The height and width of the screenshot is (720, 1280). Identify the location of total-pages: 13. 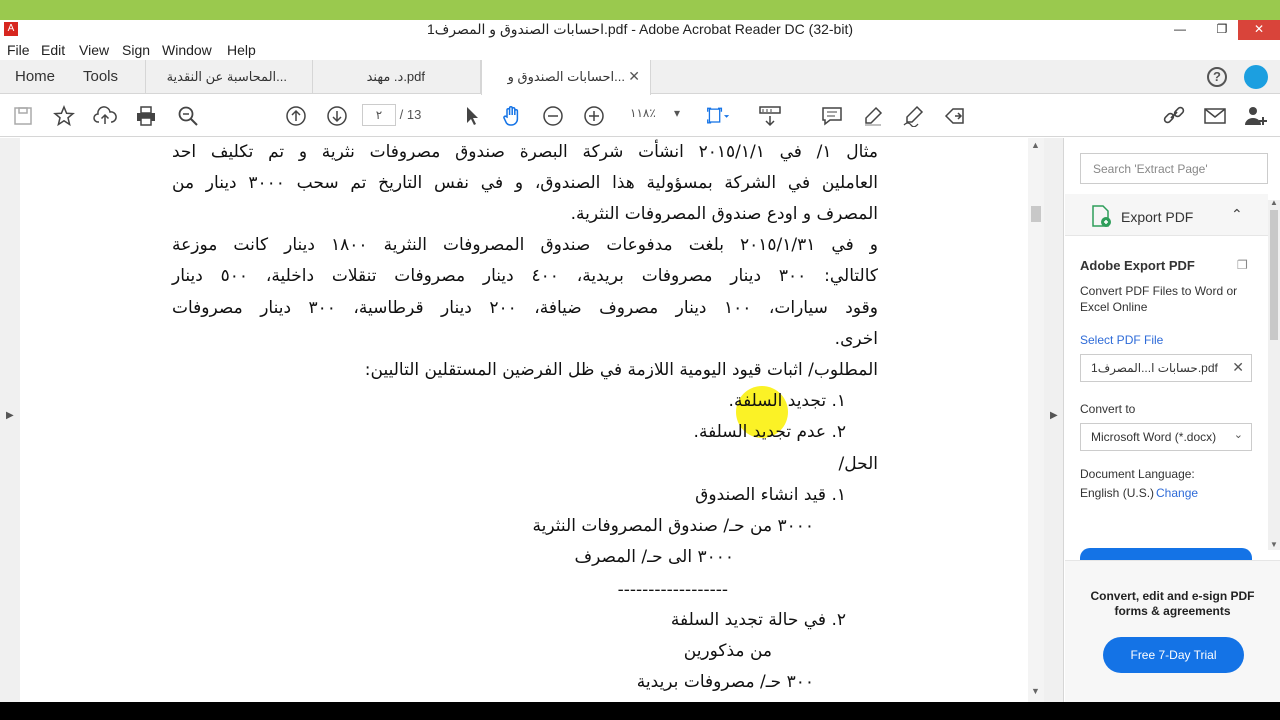
(414, 114).